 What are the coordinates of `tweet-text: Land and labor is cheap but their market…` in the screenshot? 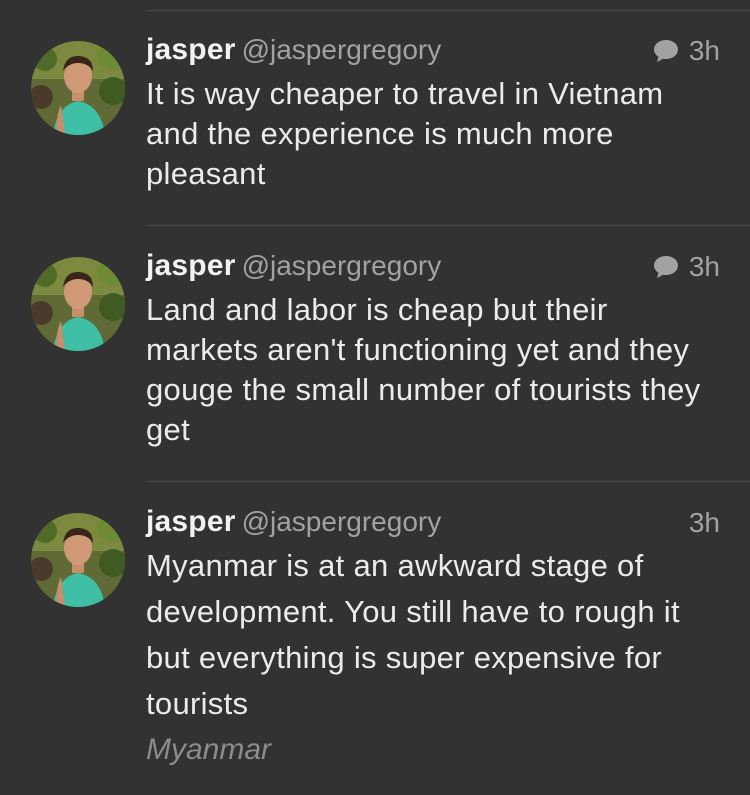 It's located at (423, 369).